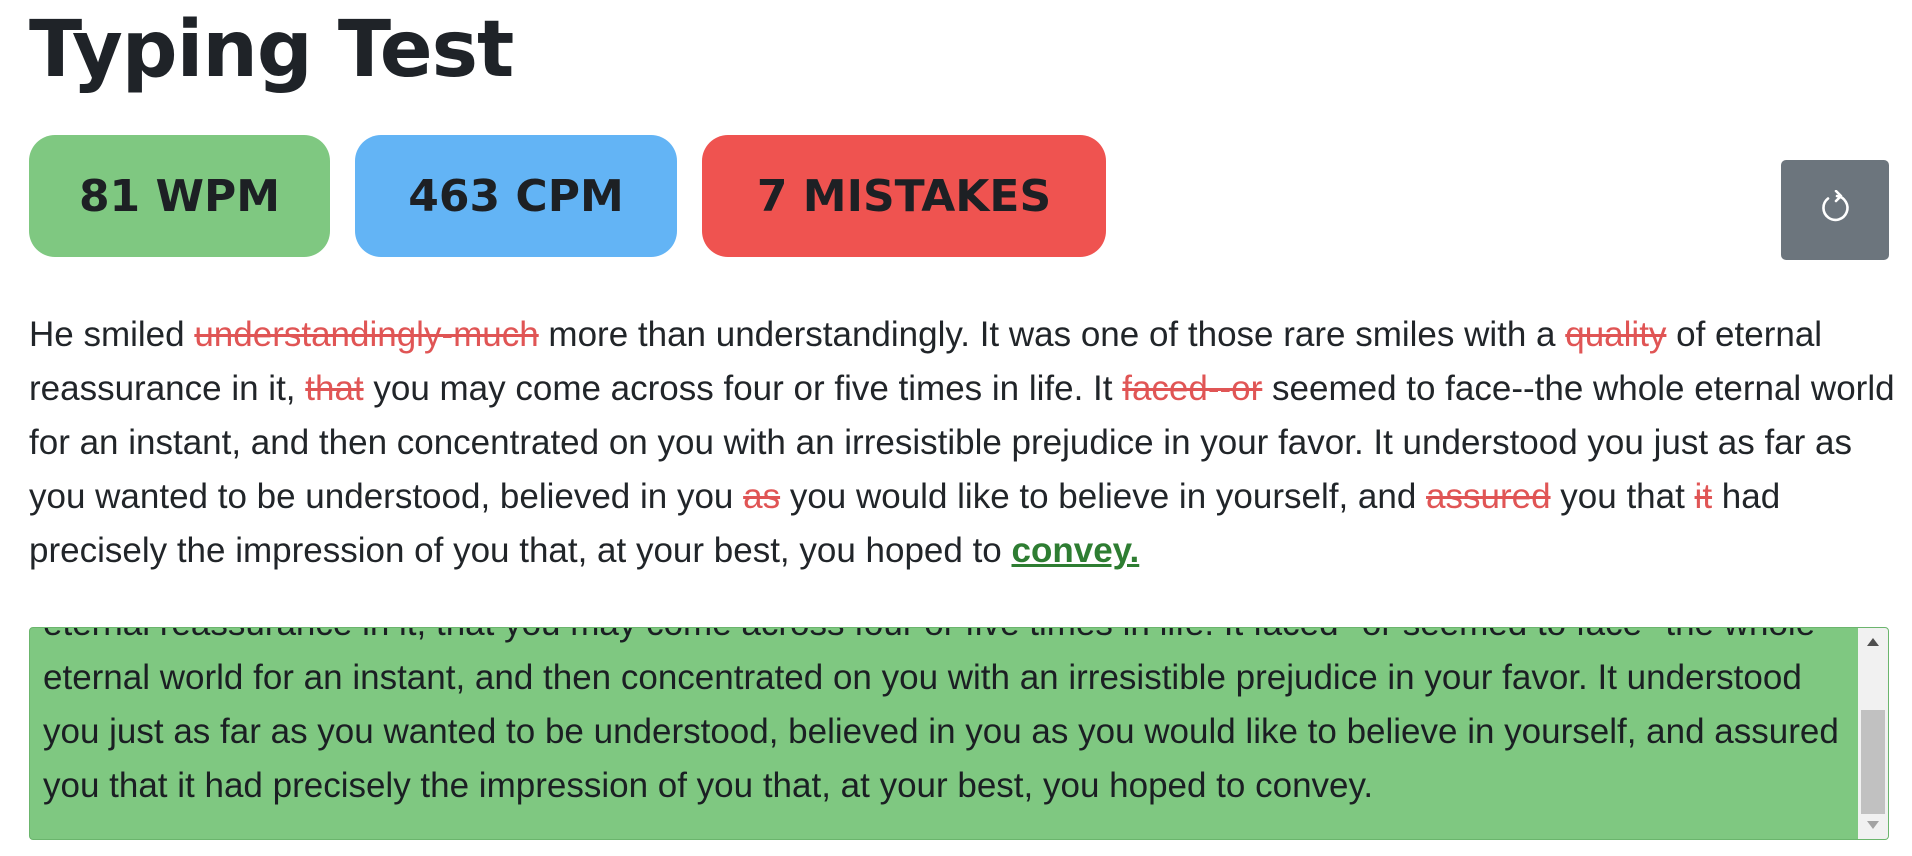 The width and height of the screenshot is (1912, 856). What do you see at coordinates (179, 196) in the screenshot?
I see `wpm-badge: 81 WPM` at bounding box center [179, 196].